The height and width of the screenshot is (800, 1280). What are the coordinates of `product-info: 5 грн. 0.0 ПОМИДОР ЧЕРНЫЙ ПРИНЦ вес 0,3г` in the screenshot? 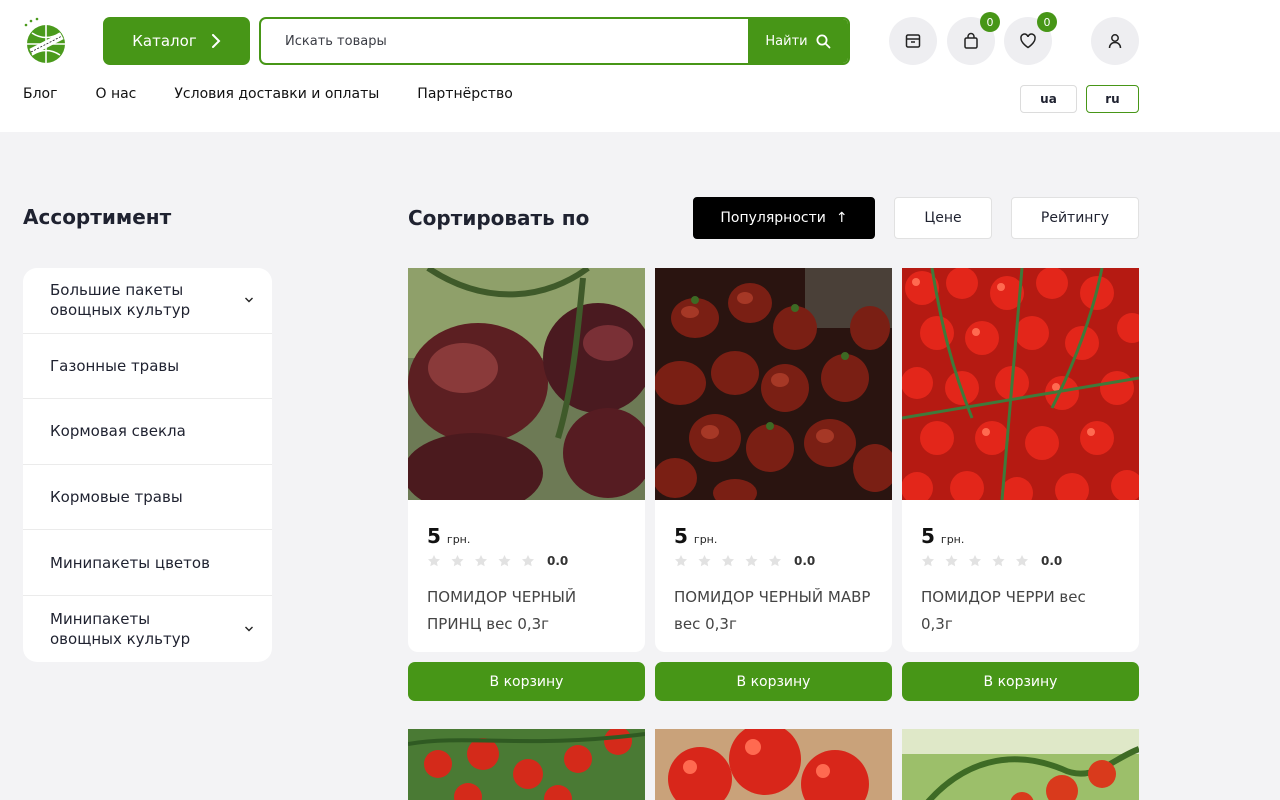 It's located at (526, 576).